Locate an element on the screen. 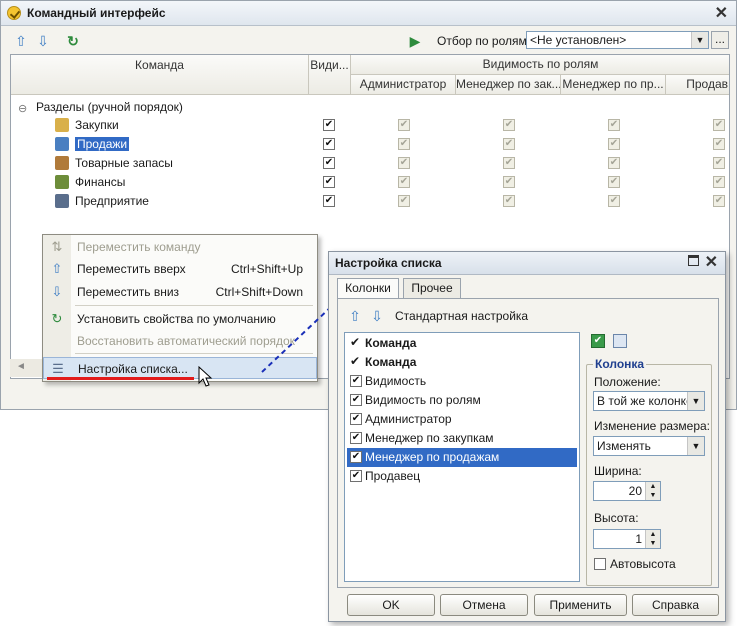 This screenshot has height=626, width=737. list-settings-icon: ☰ is located at coordinates (58, 368).